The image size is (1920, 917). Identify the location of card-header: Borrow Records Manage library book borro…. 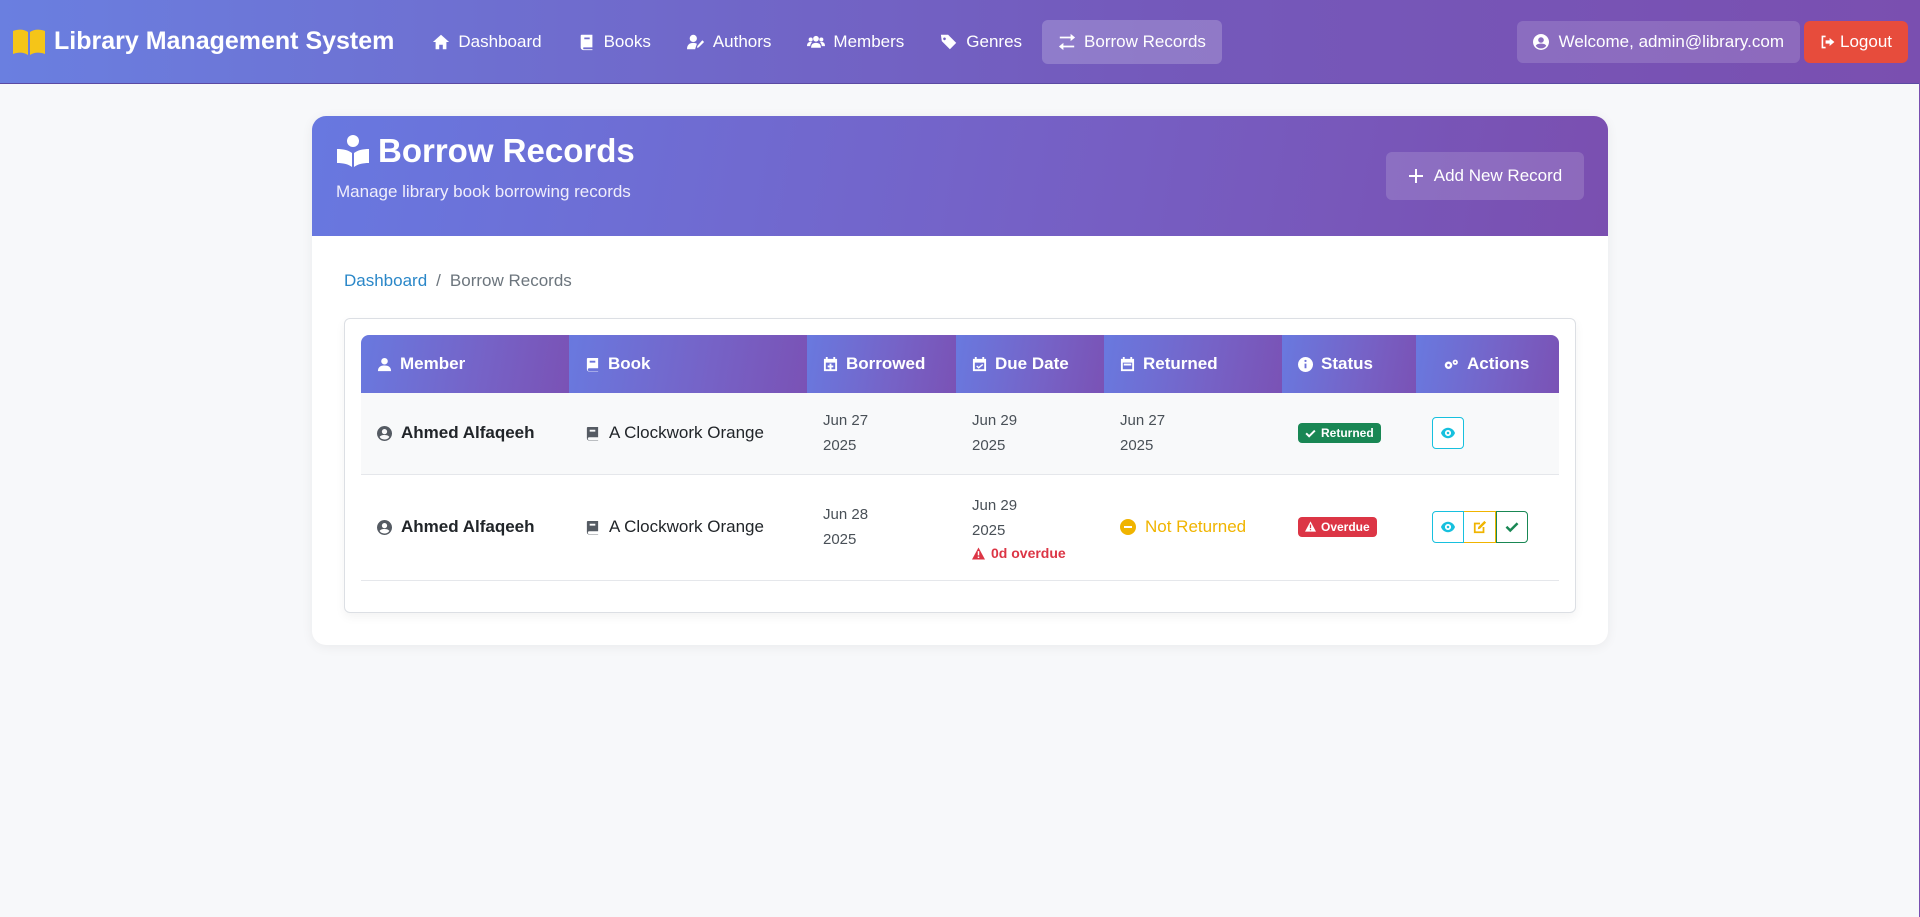
(960, 176).